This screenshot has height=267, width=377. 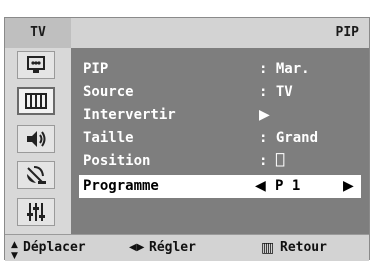 What do you see at coordinates (260, 186) in the screenshot?
I see `decrease-arrow-icon: ◀` at bounding box center [260, 186].